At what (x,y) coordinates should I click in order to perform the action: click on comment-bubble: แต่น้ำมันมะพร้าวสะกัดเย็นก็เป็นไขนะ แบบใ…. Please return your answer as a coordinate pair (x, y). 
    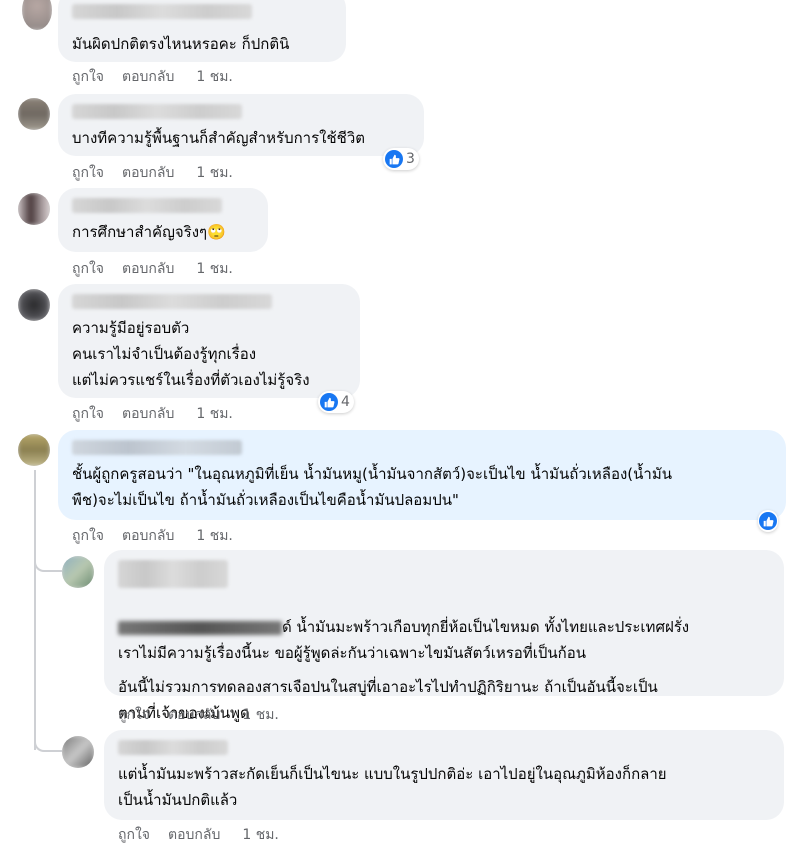
    Looking at the image, I should click on (444, 775).